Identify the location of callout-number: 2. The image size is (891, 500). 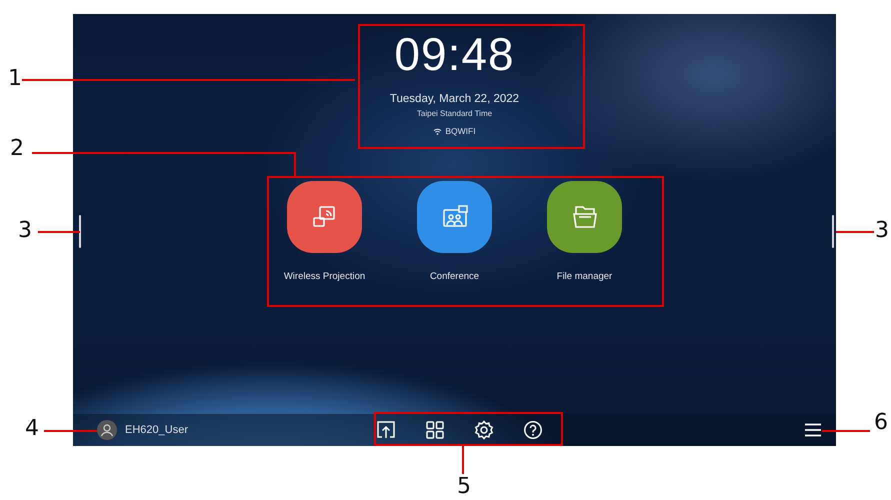
(17, 149).